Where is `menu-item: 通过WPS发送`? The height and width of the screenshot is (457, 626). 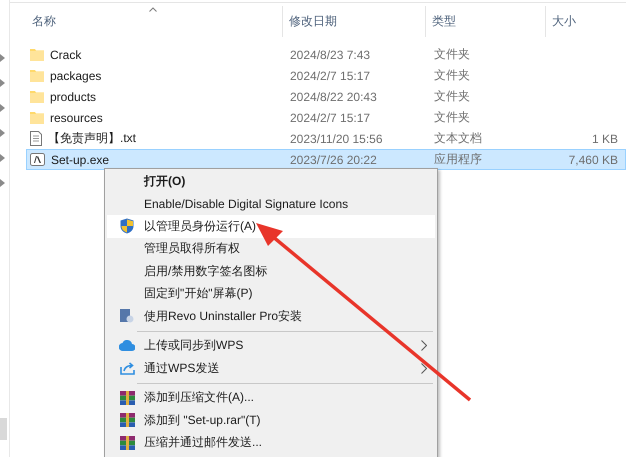 menu-item: 通过WPS发送 is located at coordinates (271, 368).